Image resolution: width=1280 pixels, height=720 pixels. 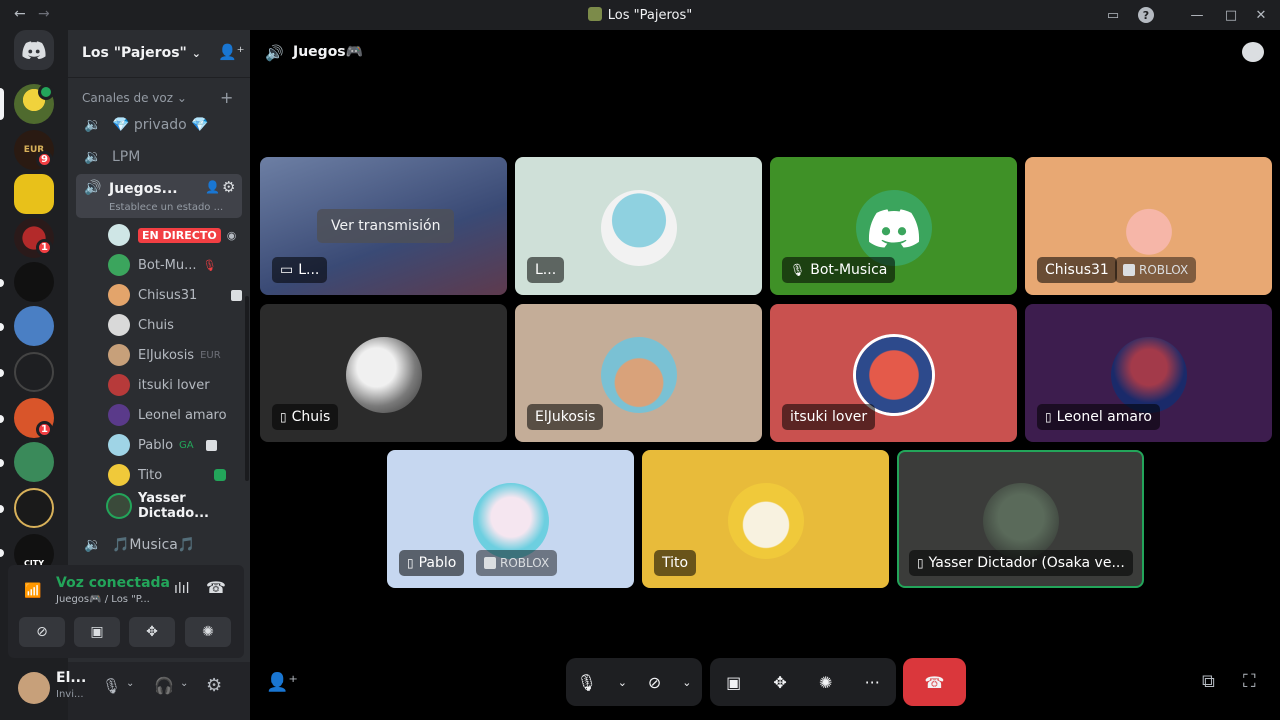 What do you see at coordinates (212, 187) in the screenshot?
I see `invite-icon: 👤` at bounding box center [212, 187].